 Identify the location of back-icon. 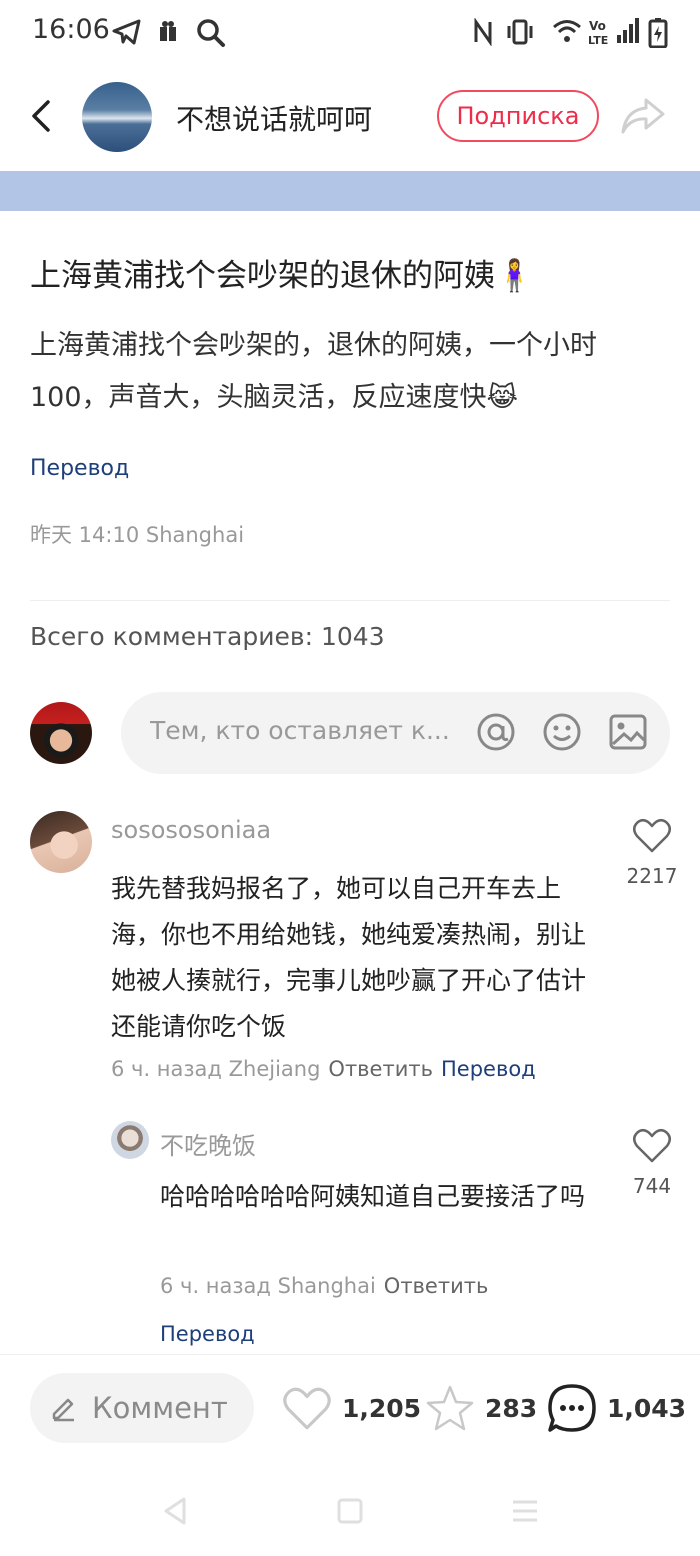
(44, 116).